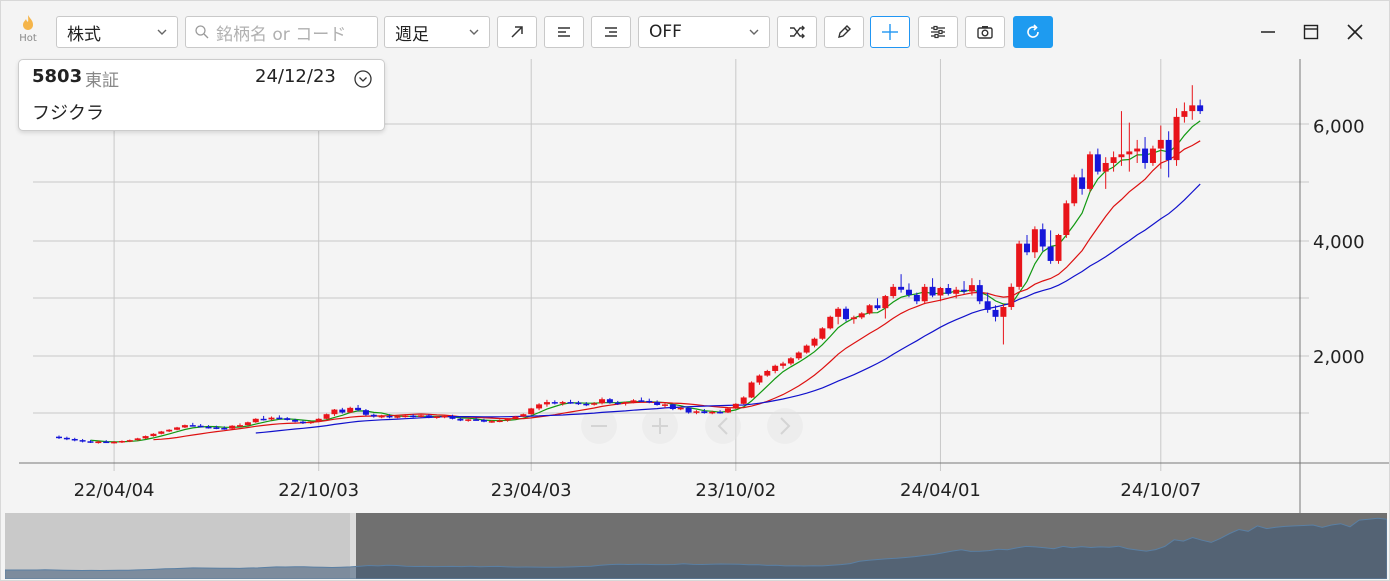  What do you see at coordinates (281, 32) in the screenshot?
I see `symbol-search-input: 銘柄名 or コード` at bounding box center [281, 32].